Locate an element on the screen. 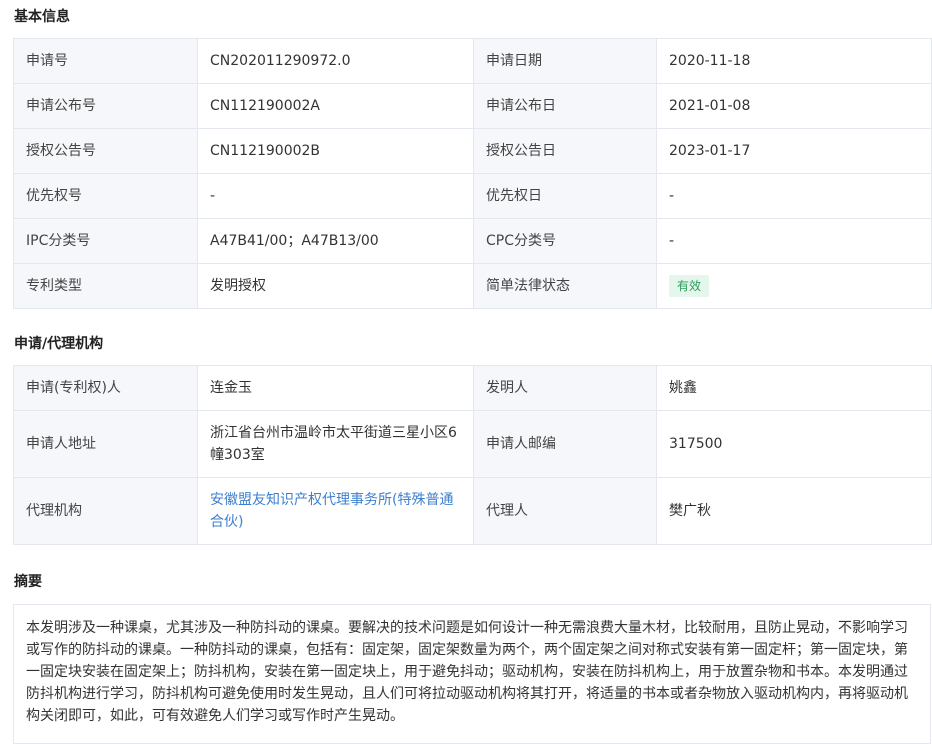 The image size is (932, 744). label-ipc: IPC分类号 is located at coordinates (105, 241).